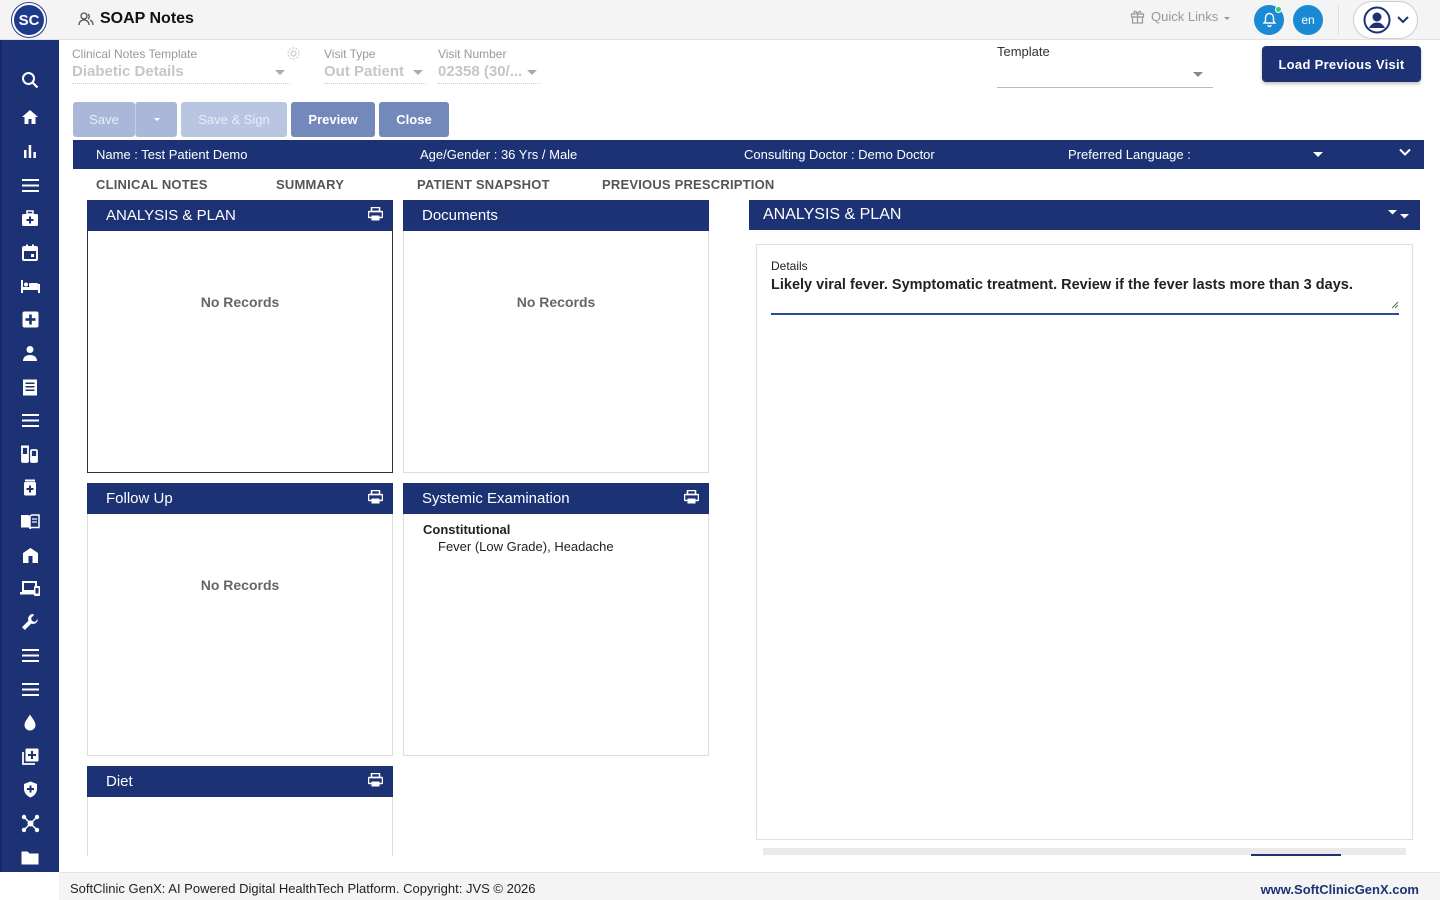 Image resolution: width=1440 pixels, height=900 pixels. Describe the element at coordinates (1023, 51) in the screenshot. I see `template-label: Template` at that location.